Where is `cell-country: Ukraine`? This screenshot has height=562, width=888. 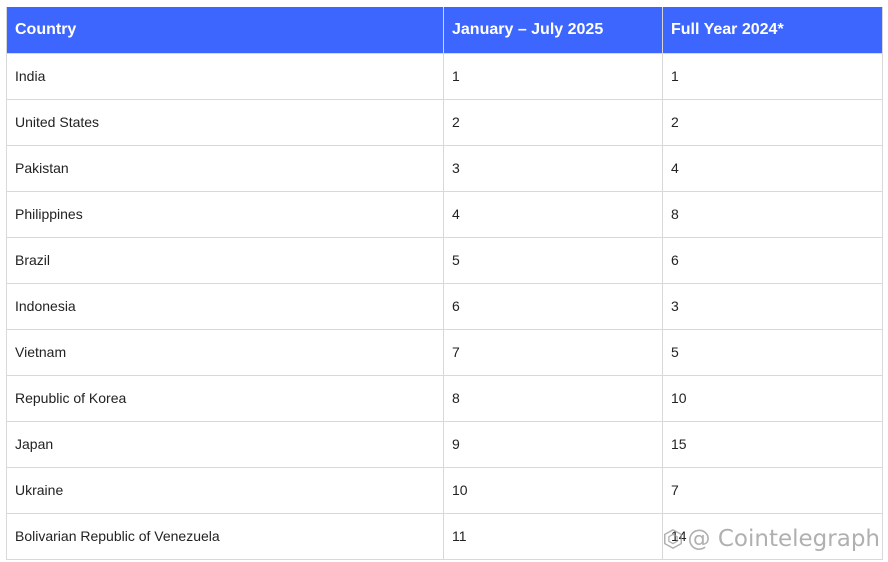 cell-country: Ukraine is located at coordinates (225, 490).